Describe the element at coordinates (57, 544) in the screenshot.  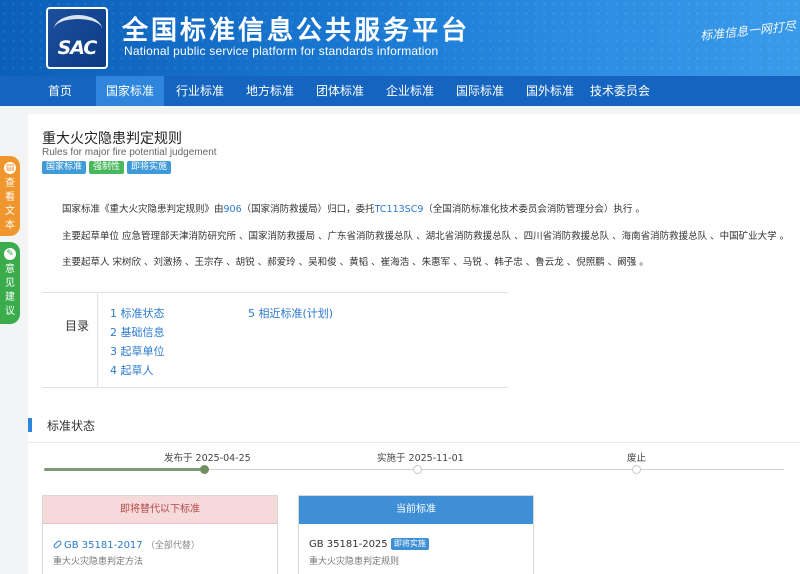
I see `link-icon` at that location.